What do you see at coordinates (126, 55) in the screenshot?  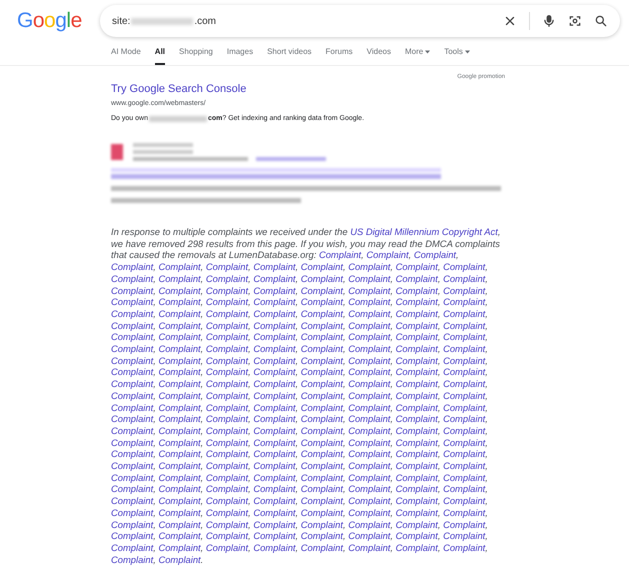 I see `search-tab: AI Mode` at bounding box center [126, 55].